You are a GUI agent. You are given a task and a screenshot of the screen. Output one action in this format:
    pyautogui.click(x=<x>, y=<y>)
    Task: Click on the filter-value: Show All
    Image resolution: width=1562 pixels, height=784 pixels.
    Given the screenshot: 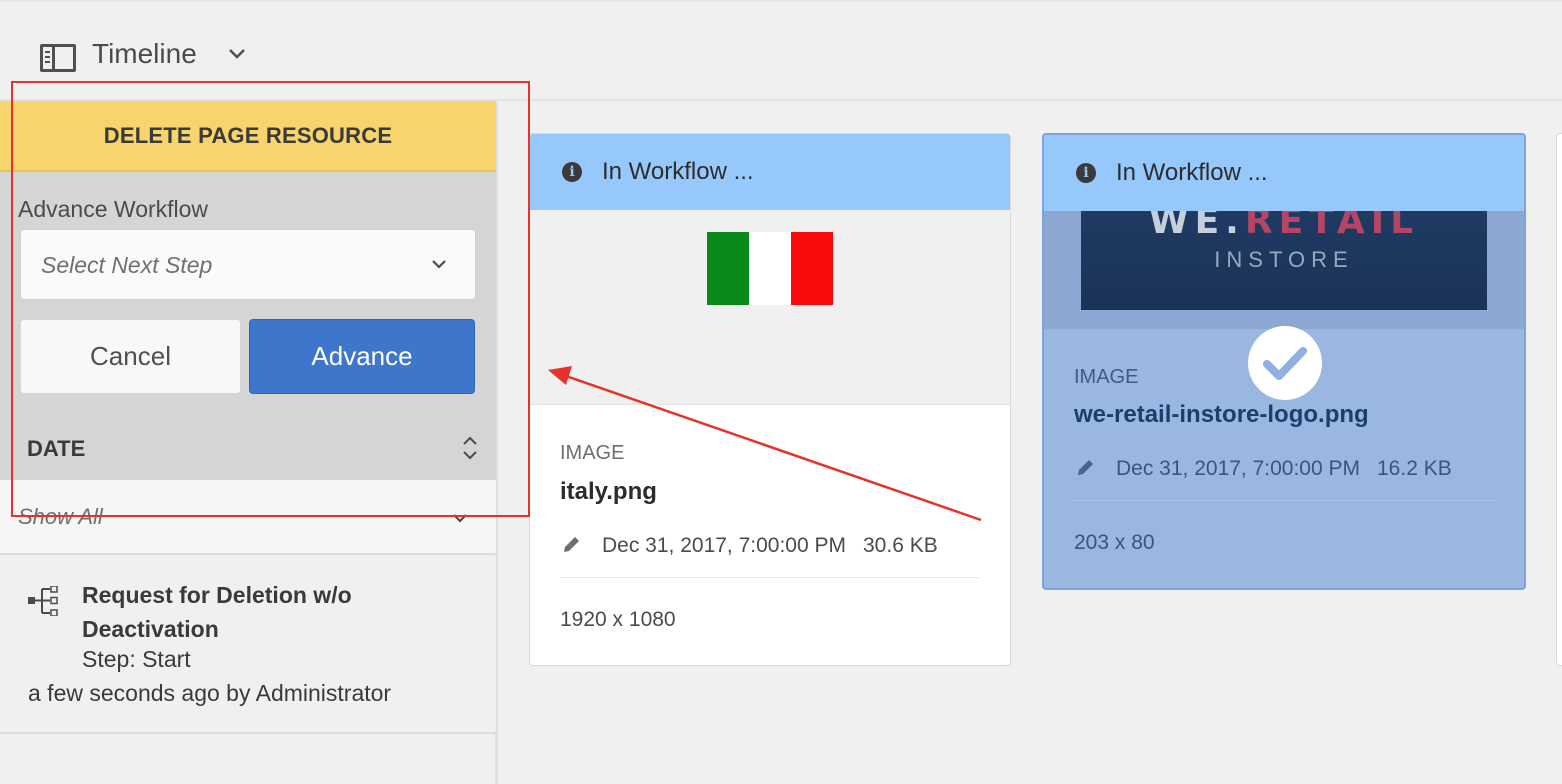 What is the action you would take?
    pyautogui.click(x=60, y=516)
    